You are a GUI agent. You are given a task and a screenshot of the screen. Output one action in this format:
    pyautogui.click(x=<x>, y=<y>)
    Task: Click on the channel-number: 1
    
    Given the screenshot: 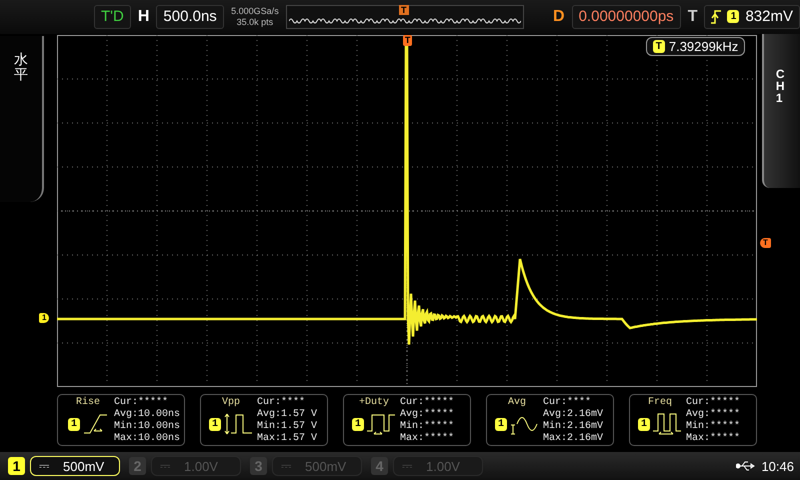 What is the action you would take?
    pyautogui.click(x=16, y=466)
    